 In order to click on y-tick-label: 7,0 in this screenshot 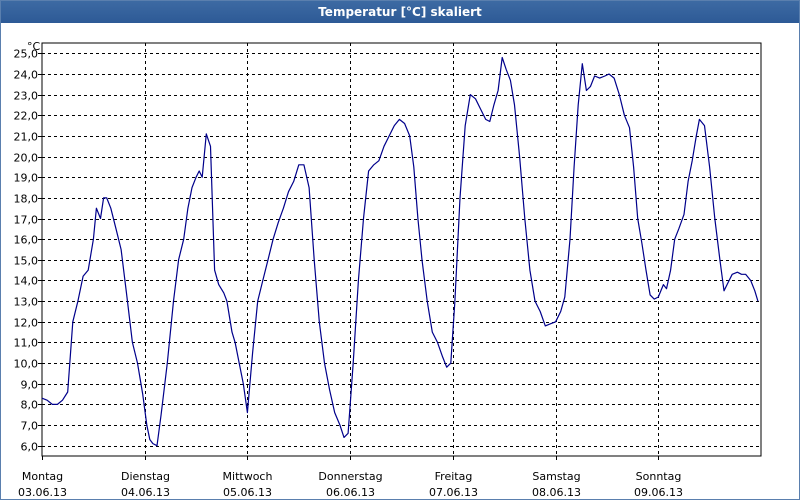, I will do `click(30, 426)`.